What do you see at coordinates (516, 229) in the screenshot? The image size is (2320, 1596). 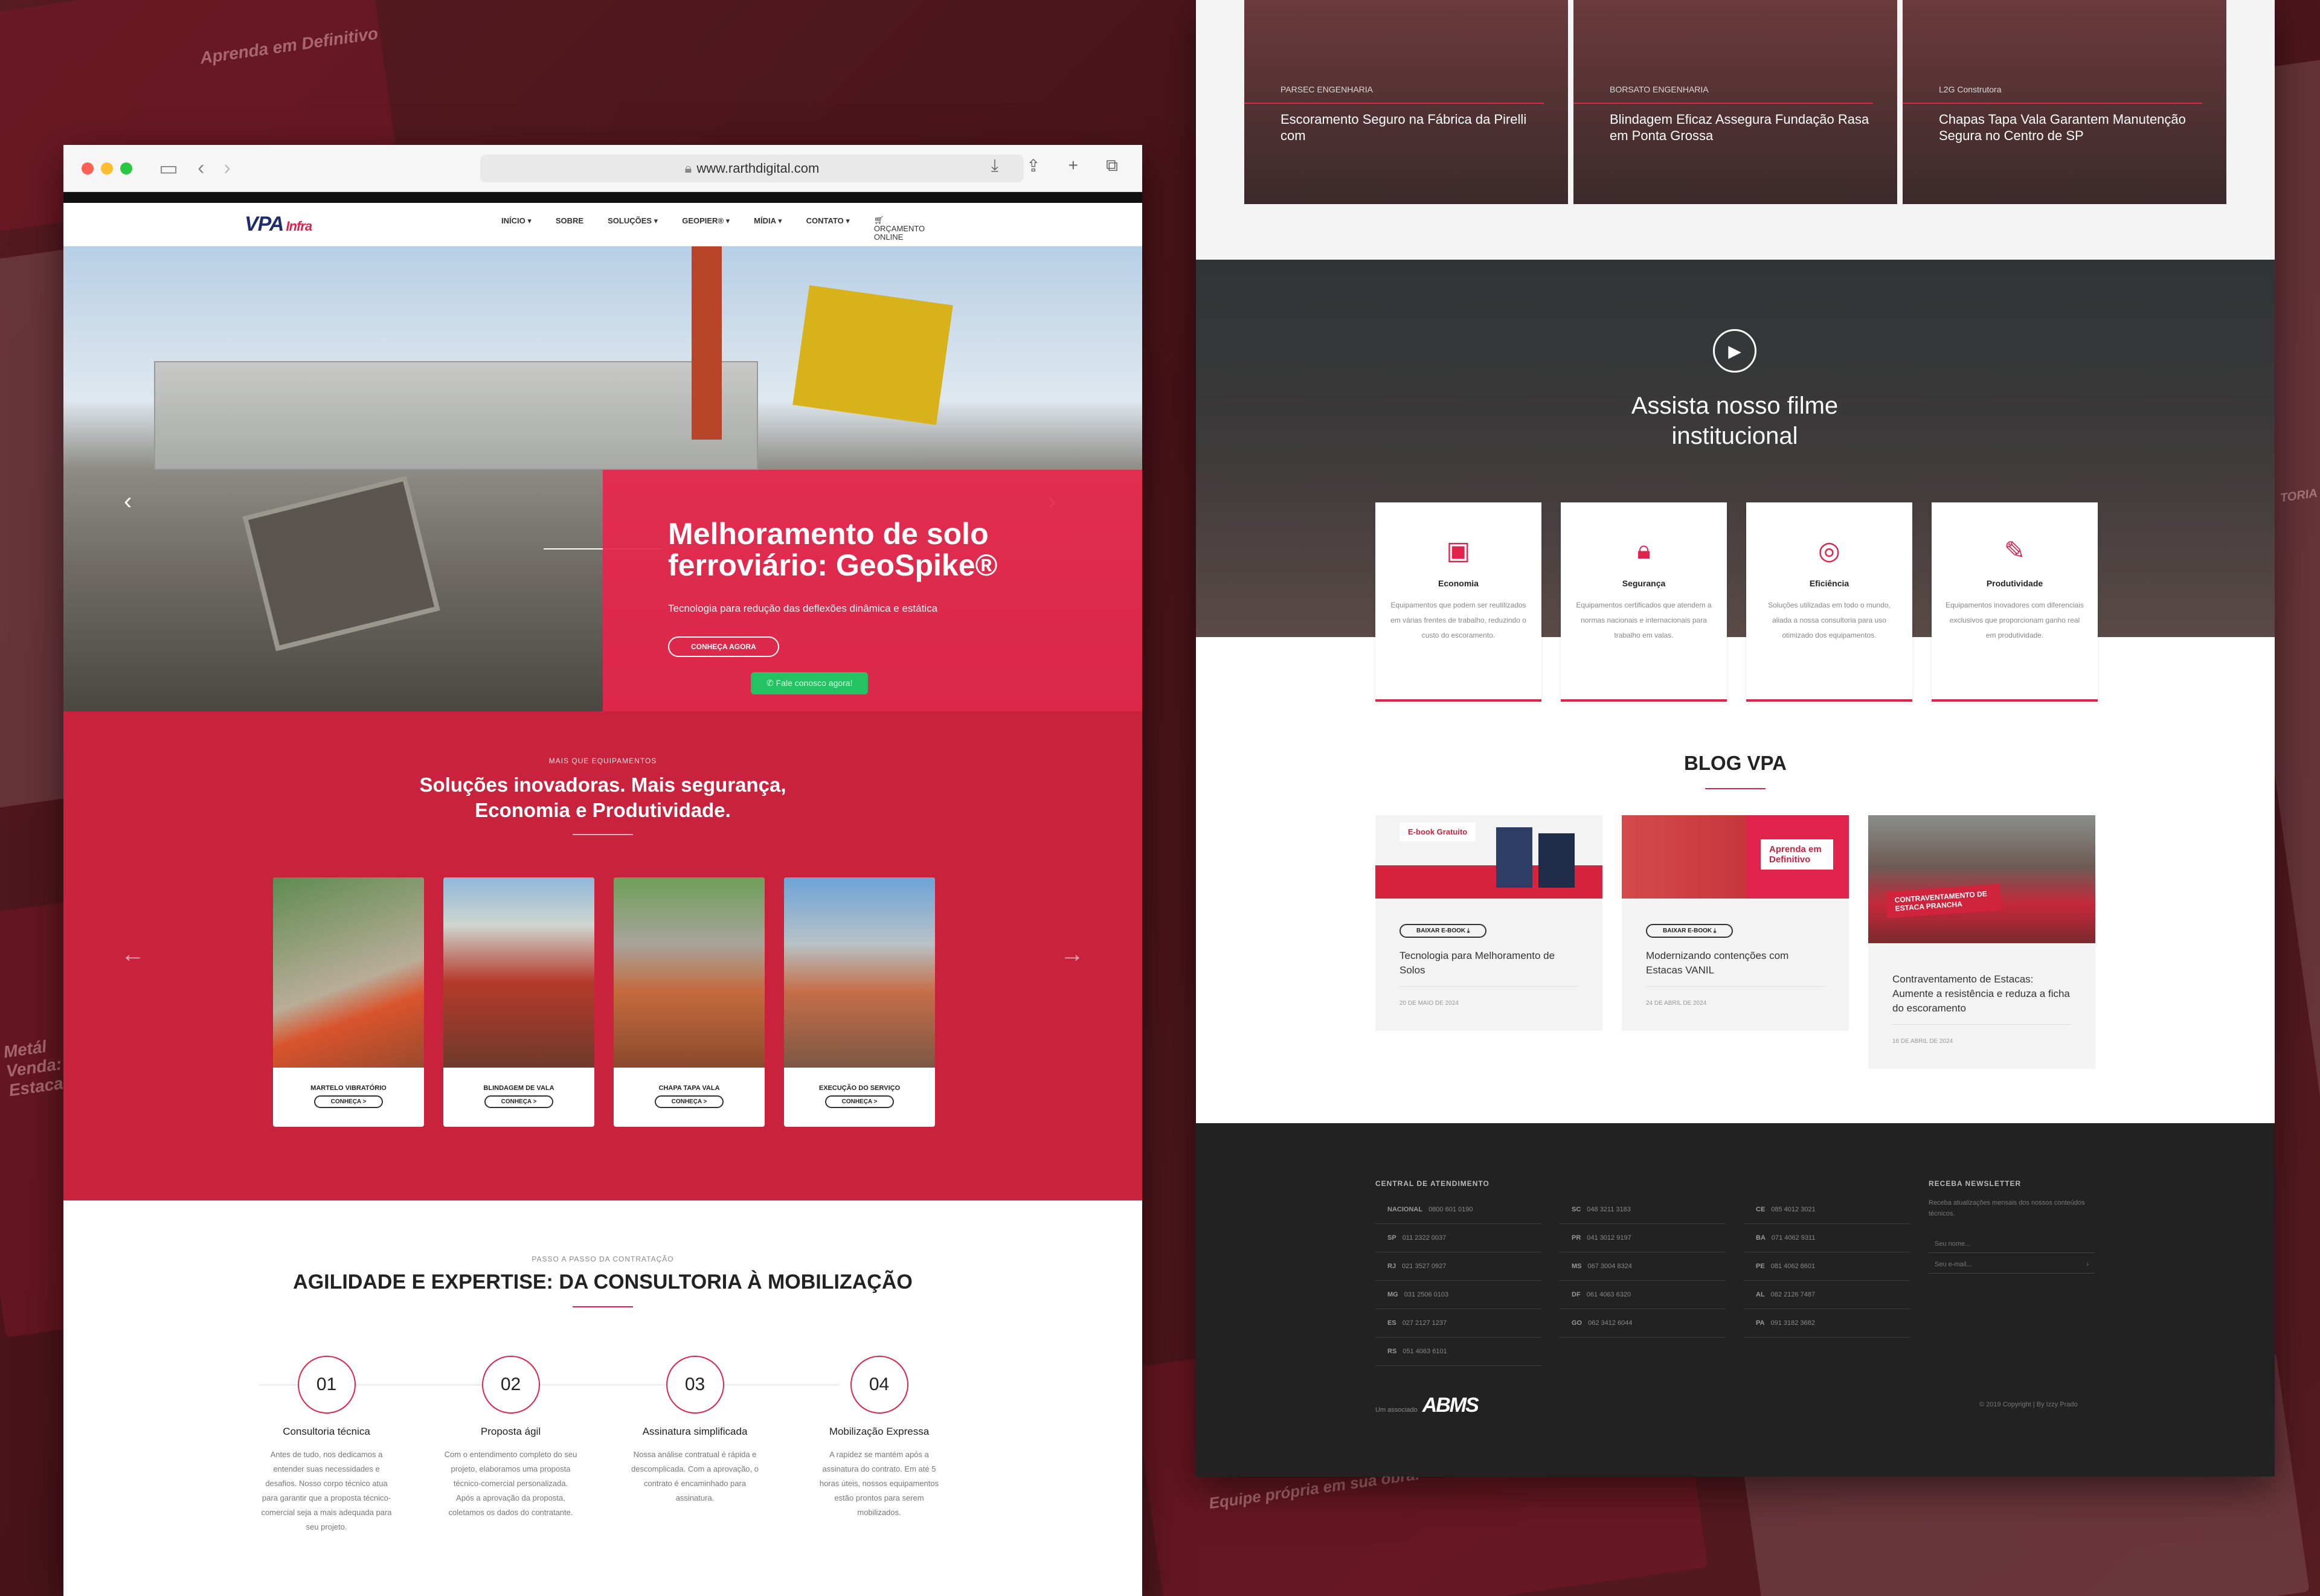 I see `menu-item-inicio: INÍCIO ▾` at bounding box center [516, 229].